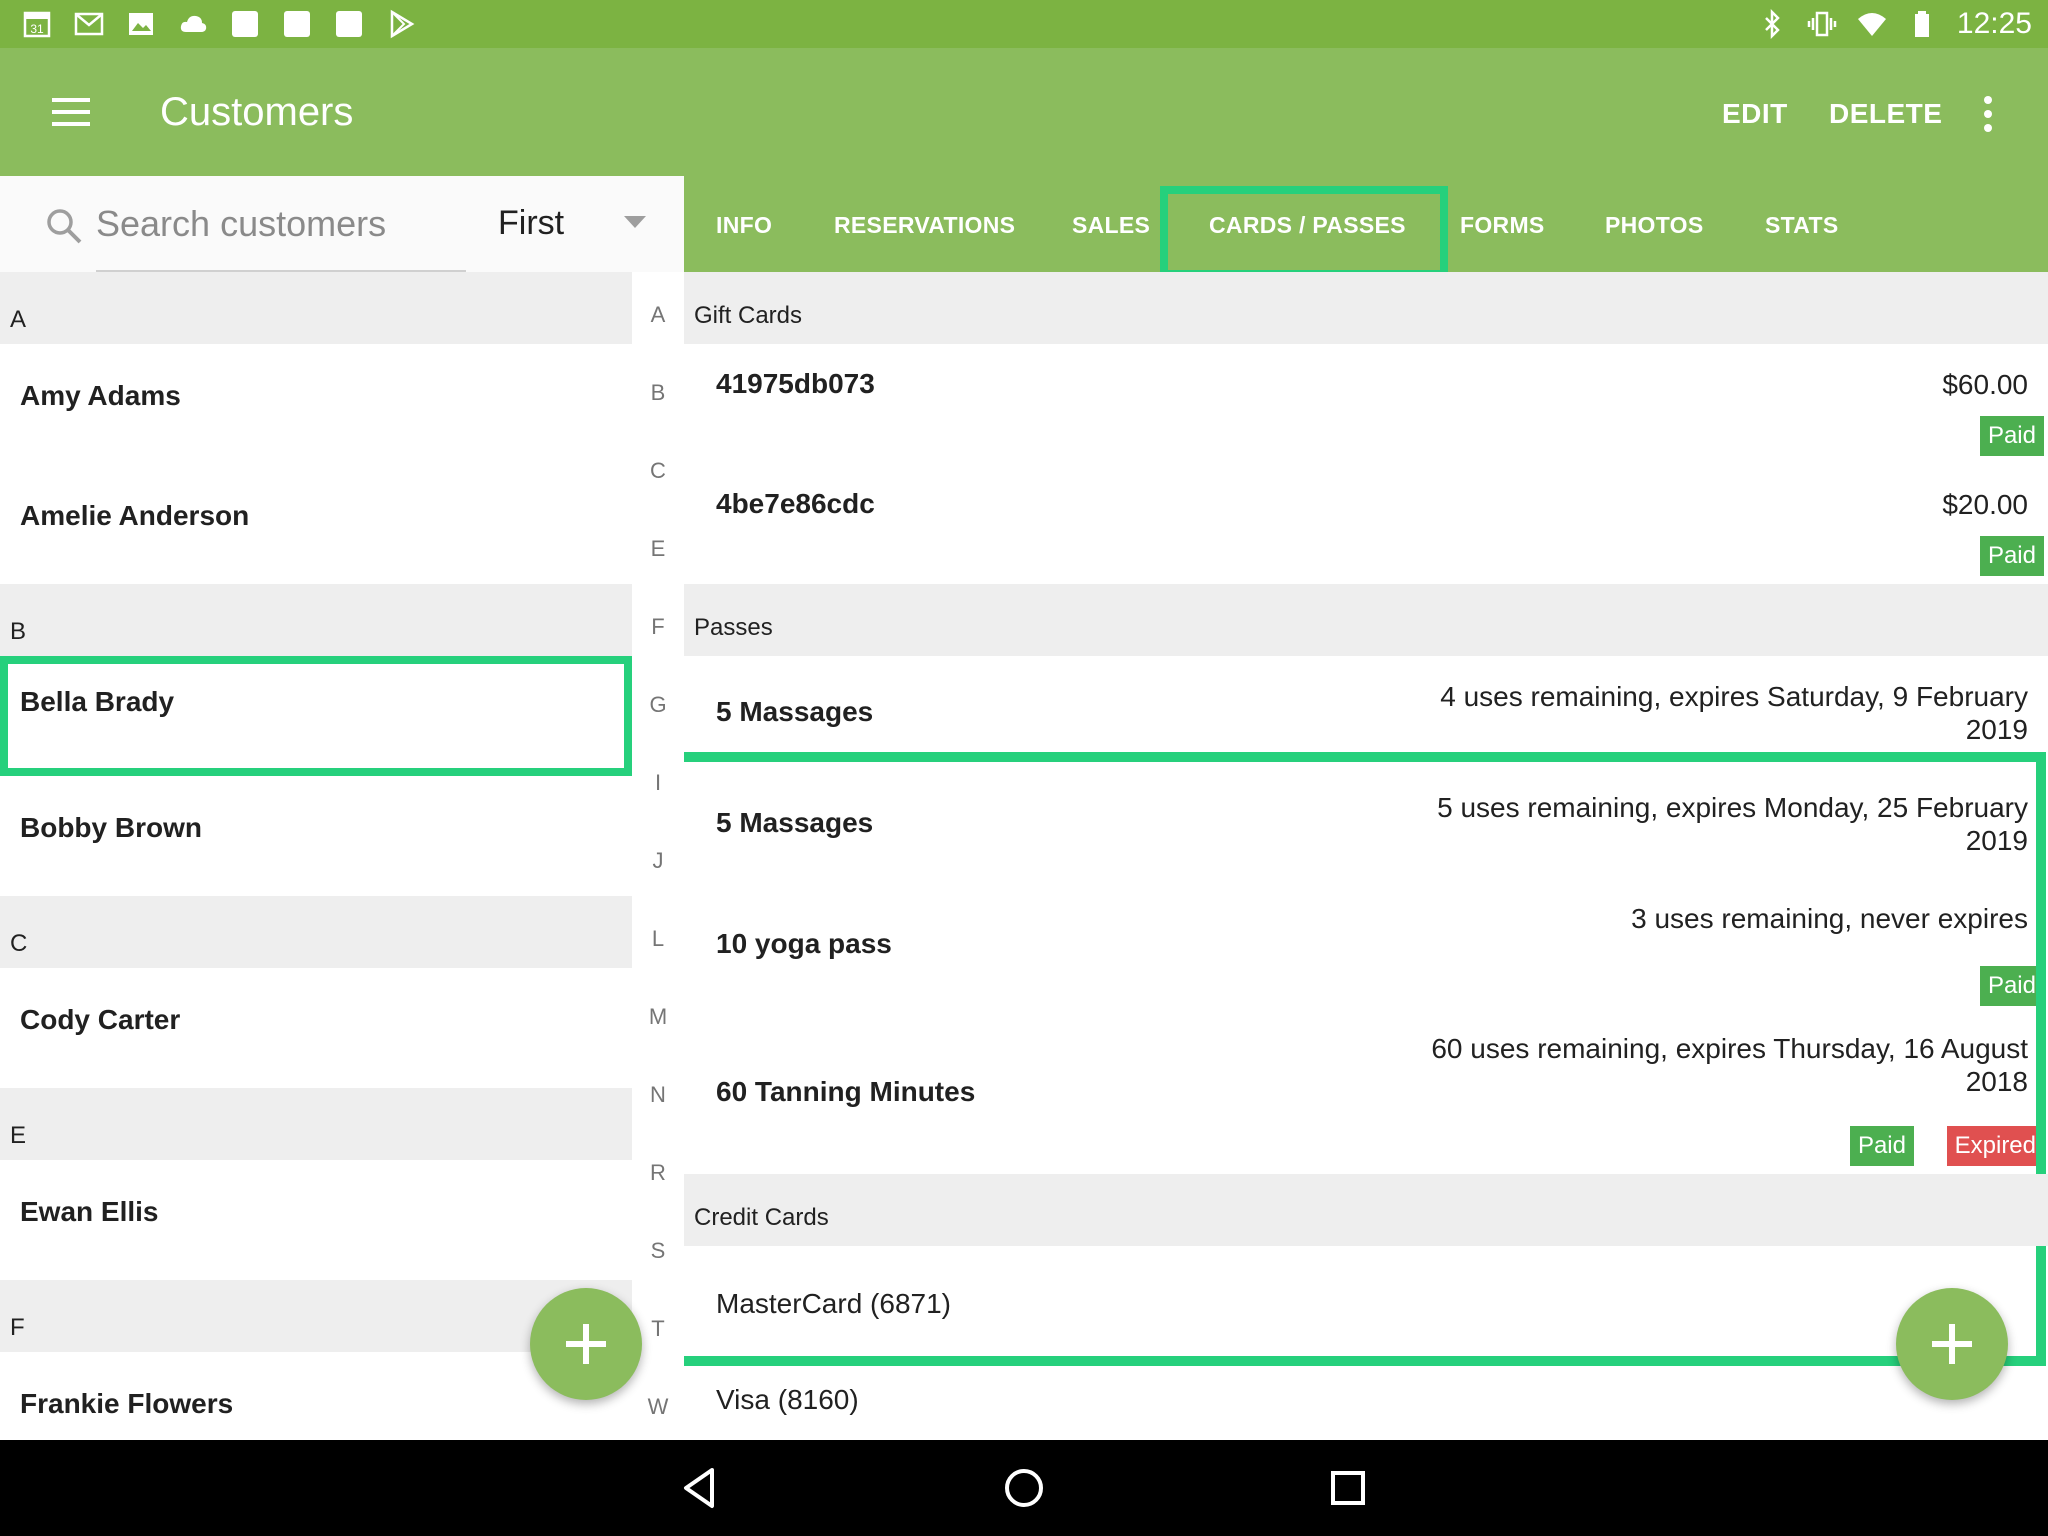 Image resolution: width=2048 pixels, height=1536 pixels. Describe the element at coordinates (787, 1400) in the screenshot. I see `credit-card-item: Visa (8160)` at that location.